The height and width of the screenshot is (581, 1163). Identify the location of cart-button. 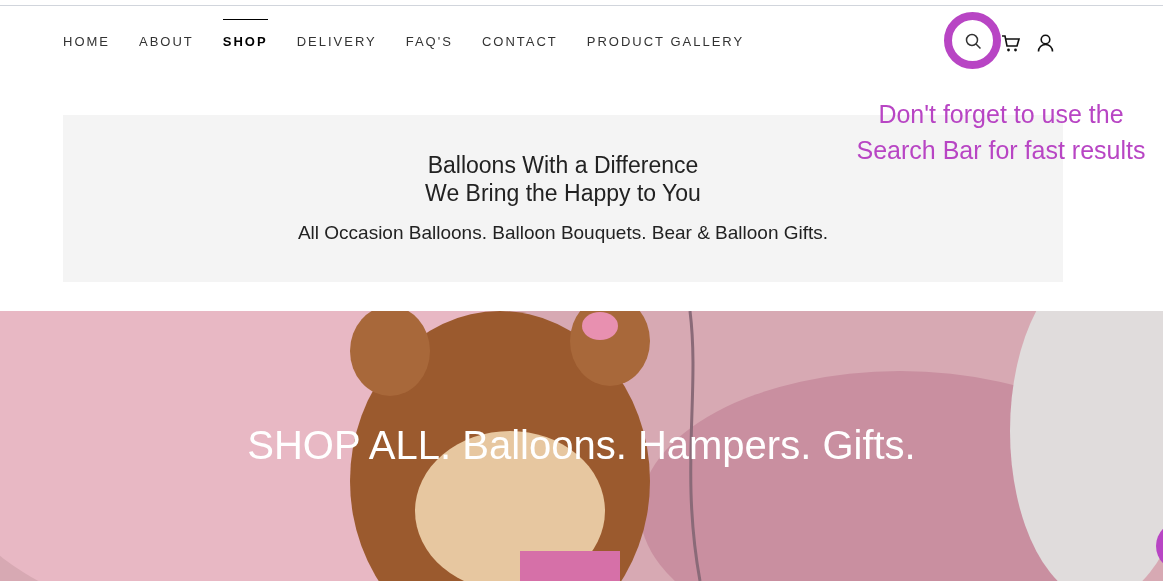
(1010, 43).